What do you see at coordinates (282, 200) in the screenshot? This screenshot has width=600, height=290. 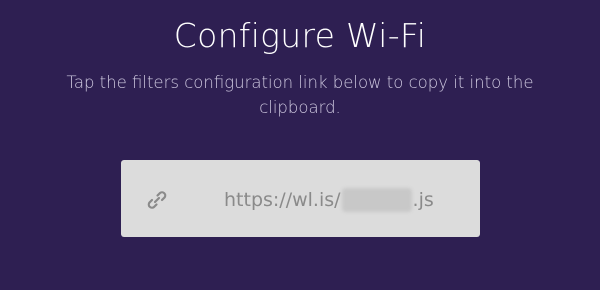 I see `link-url-prefix: https://wl.is/` at bounding box center [282, 200].